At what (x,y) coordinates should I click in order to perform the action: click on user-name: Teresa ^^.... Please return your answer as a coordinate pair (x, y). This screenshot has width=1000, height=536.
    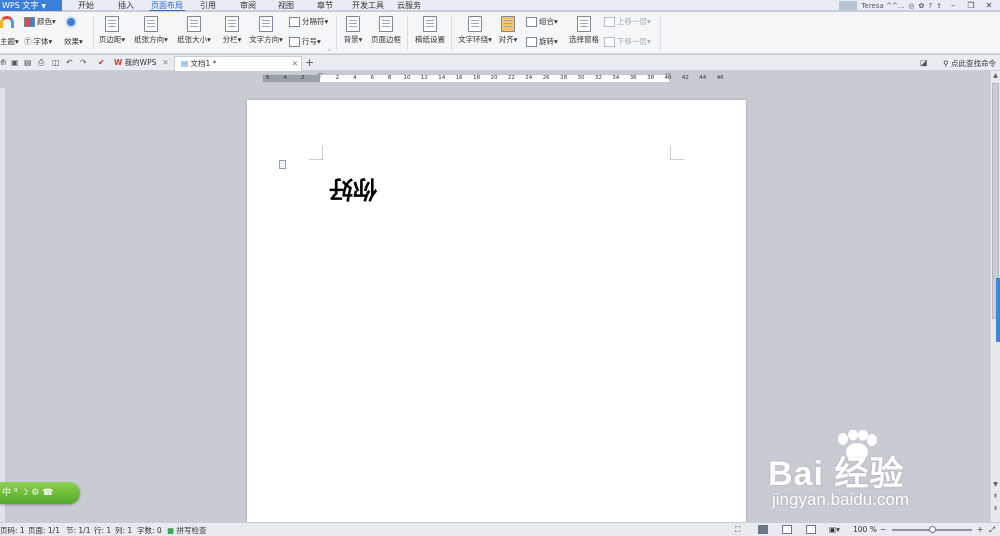
    Looking at the image, I should click on (882, 6).